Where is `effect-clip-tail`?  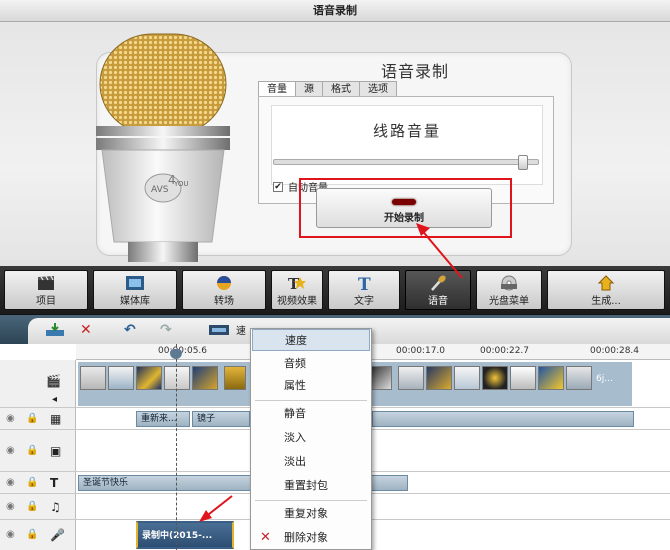
effect-clip-tail is located at coordinates (503, 419).